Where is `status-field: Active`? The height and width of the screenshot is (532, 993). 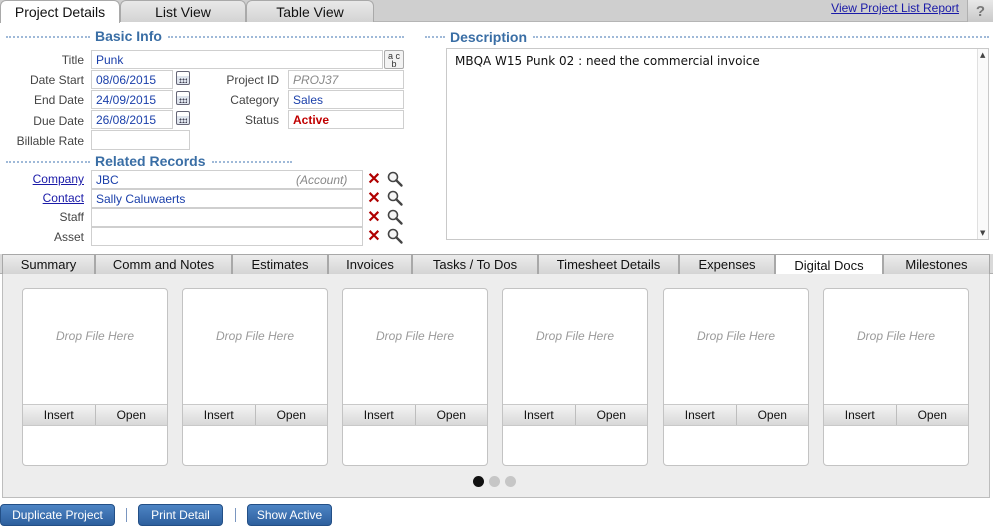
status-field: Active is located at coordinates (346, 119).